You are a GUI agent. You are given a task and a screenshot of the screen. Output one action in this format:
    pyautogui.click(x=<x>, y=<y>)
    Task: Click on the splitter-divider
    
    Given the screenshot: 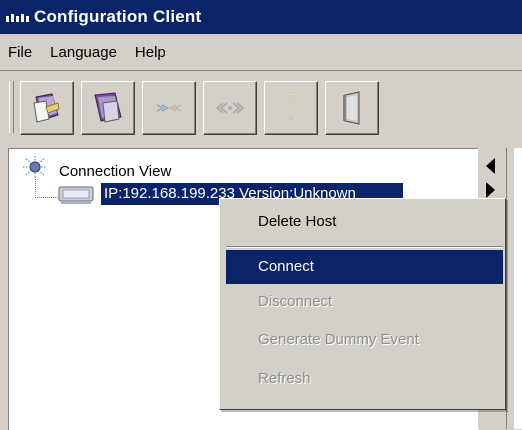 What is the action you would take?
    pyautogui.click(x=506, y=288)
    